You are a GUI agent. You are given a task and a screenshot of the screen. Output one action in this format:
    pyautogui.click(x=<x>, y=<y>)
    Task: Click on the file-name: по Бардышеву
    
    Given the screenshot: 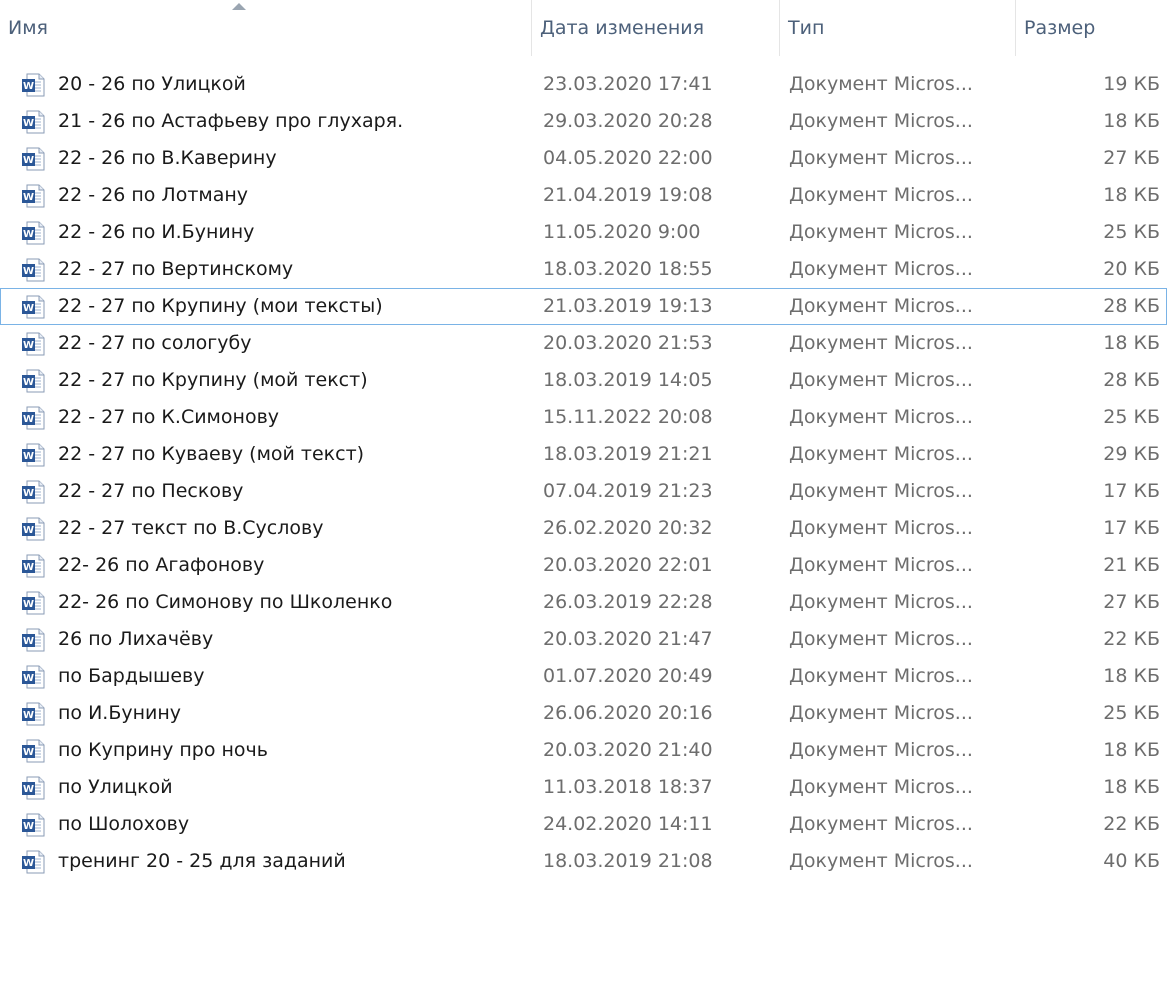 What is the action you would take?
    pyautogui.click(x=131, y=676)
    